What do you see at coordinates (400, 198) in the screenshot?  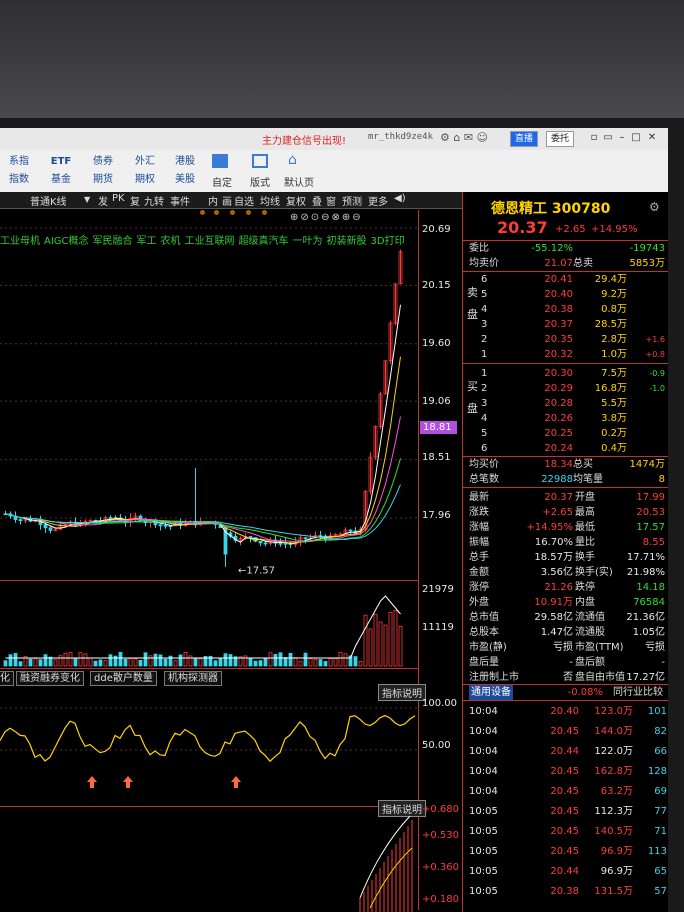 I see `speaker-icon: ◀)` at bounding box center [400, 198].